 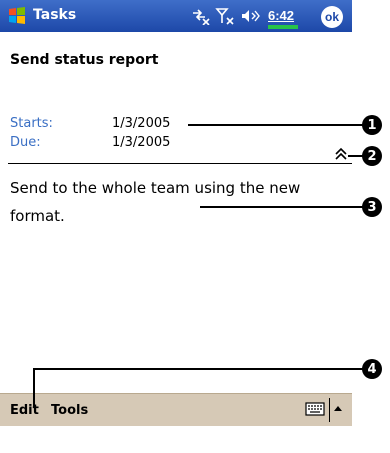 What do you see at coordinates (341, 154) in the screenshot?
I see `collapse-icon` at bounding box center [341, 154].